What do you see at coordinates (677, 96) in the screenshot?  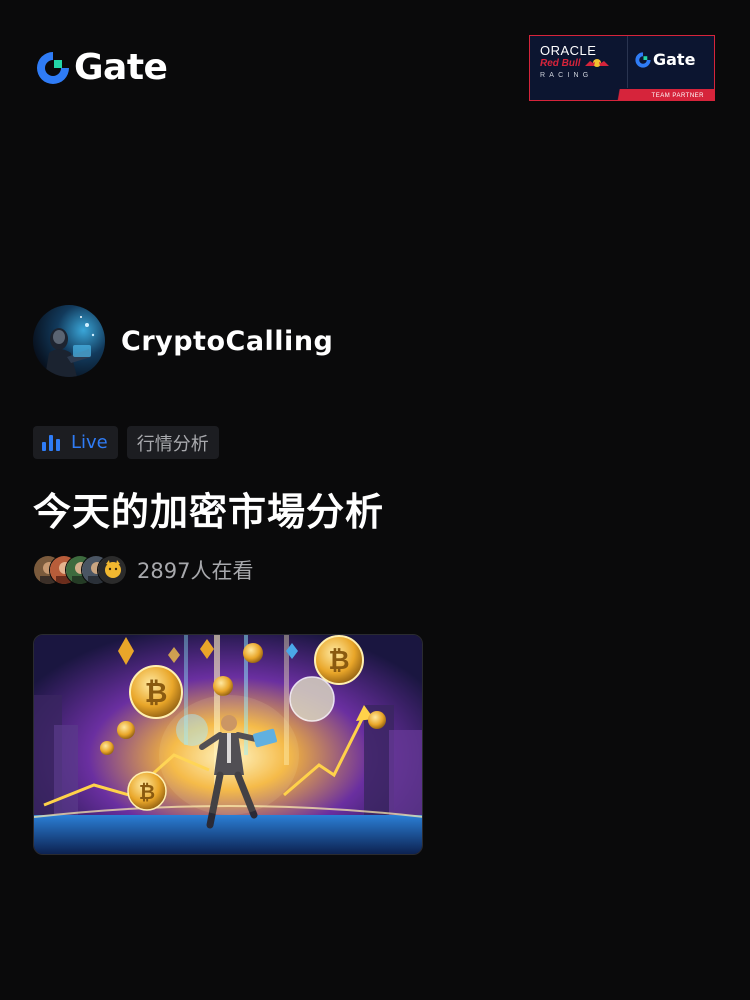 I see `partner-strip-label: TEAM PARTNER` at bounding box center [677, 96].